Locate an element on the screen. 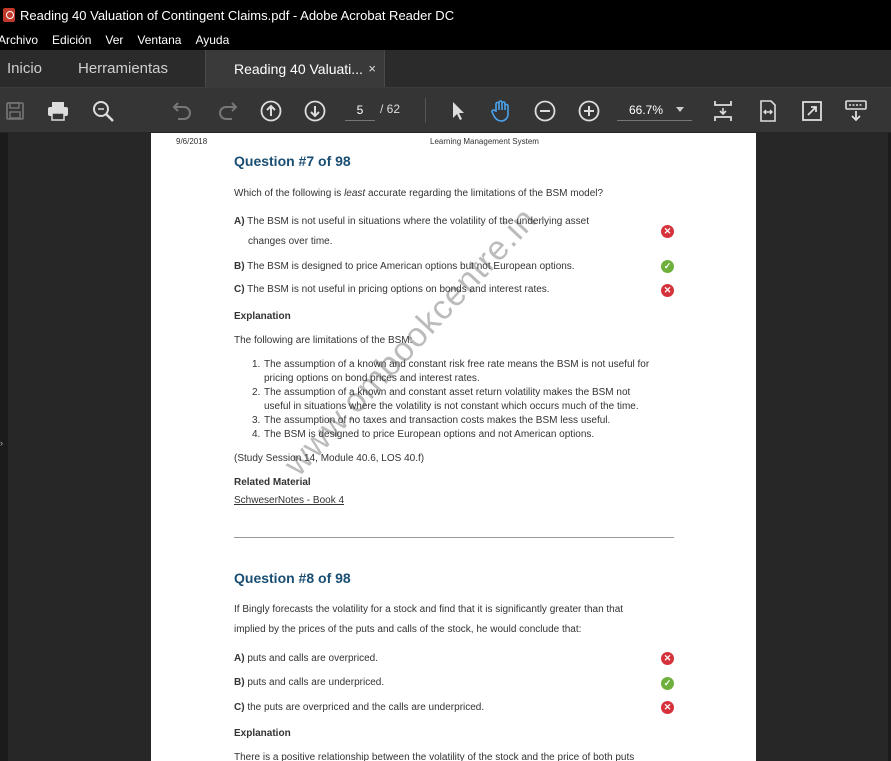 The width and height of the screenshot is (891, 761). acrobat-icon is located at coordinates (9, 15).